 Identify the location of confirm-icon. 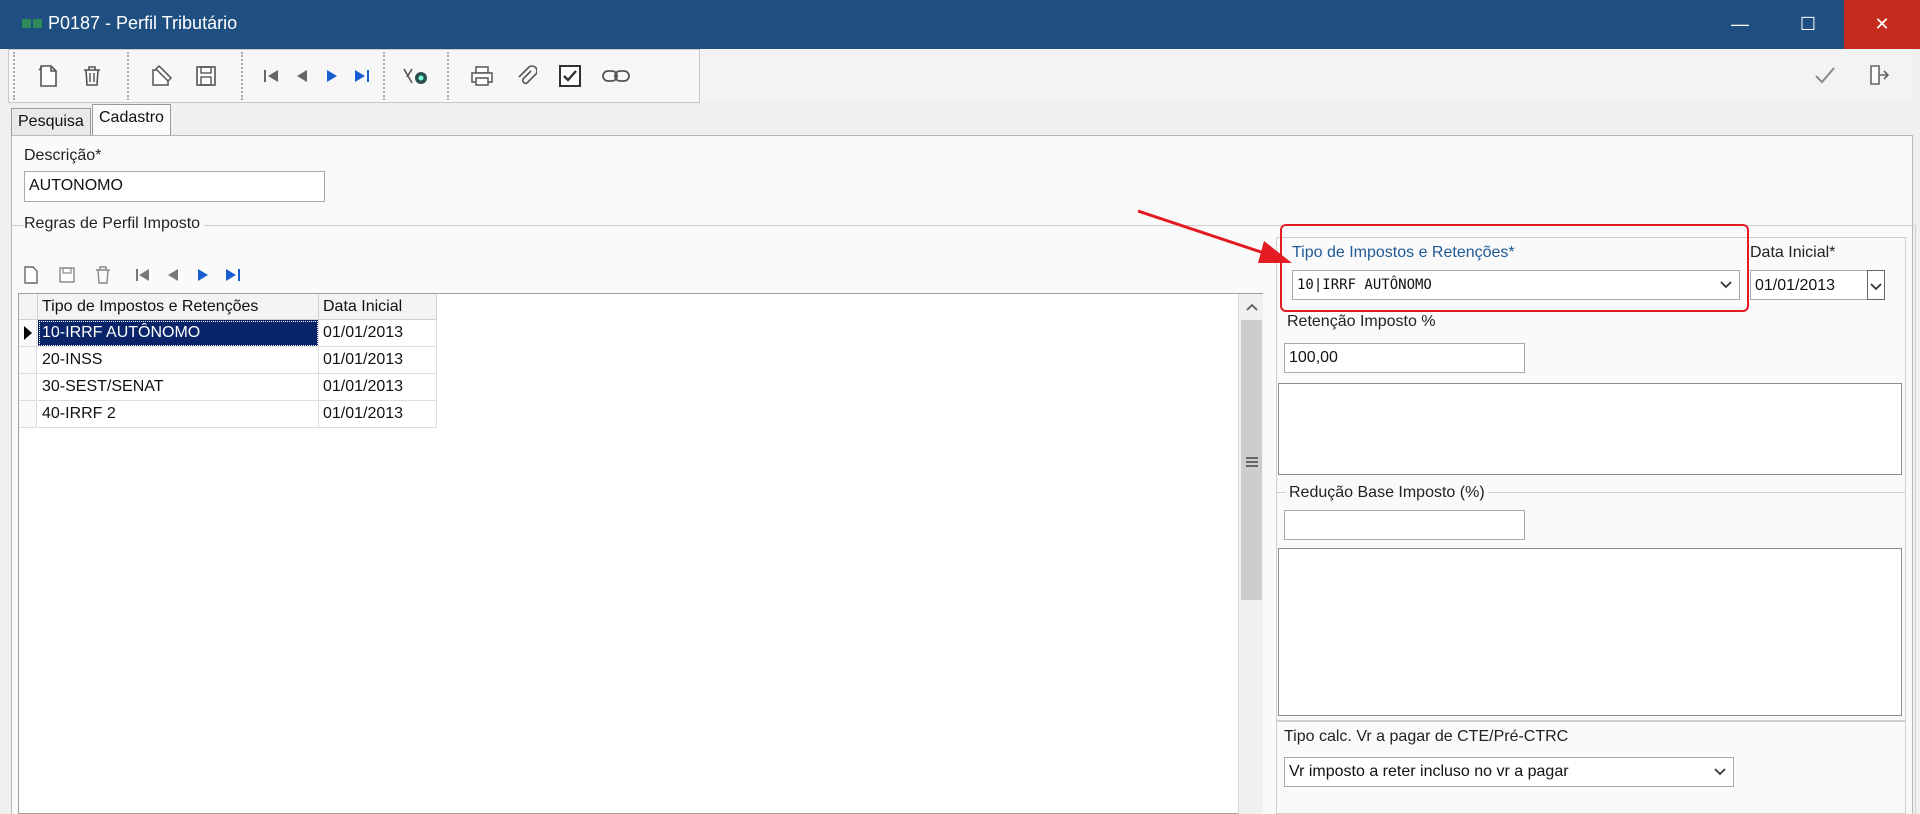
(1825, 75).